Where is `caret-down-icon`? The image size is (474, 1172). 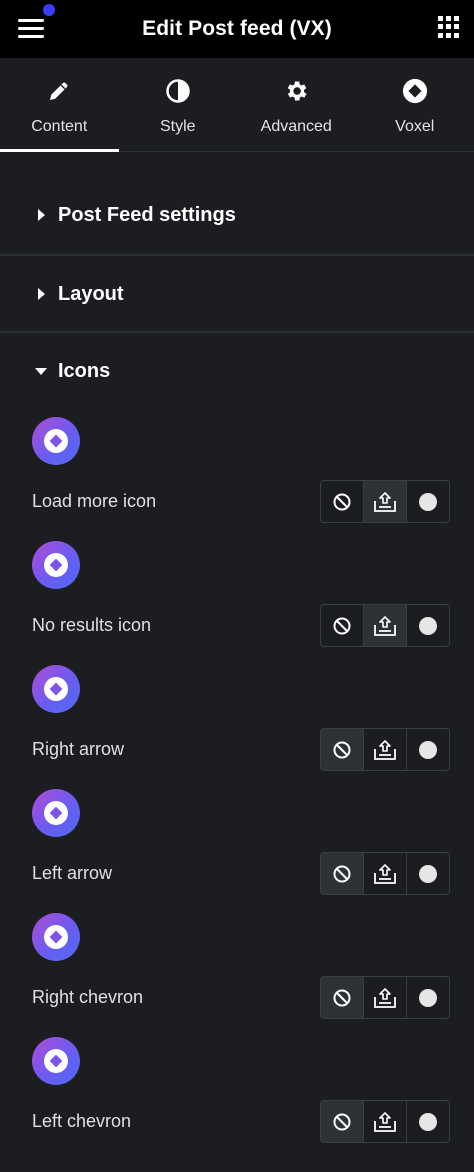
caret-down-icon is located at coordinates (41, 371).